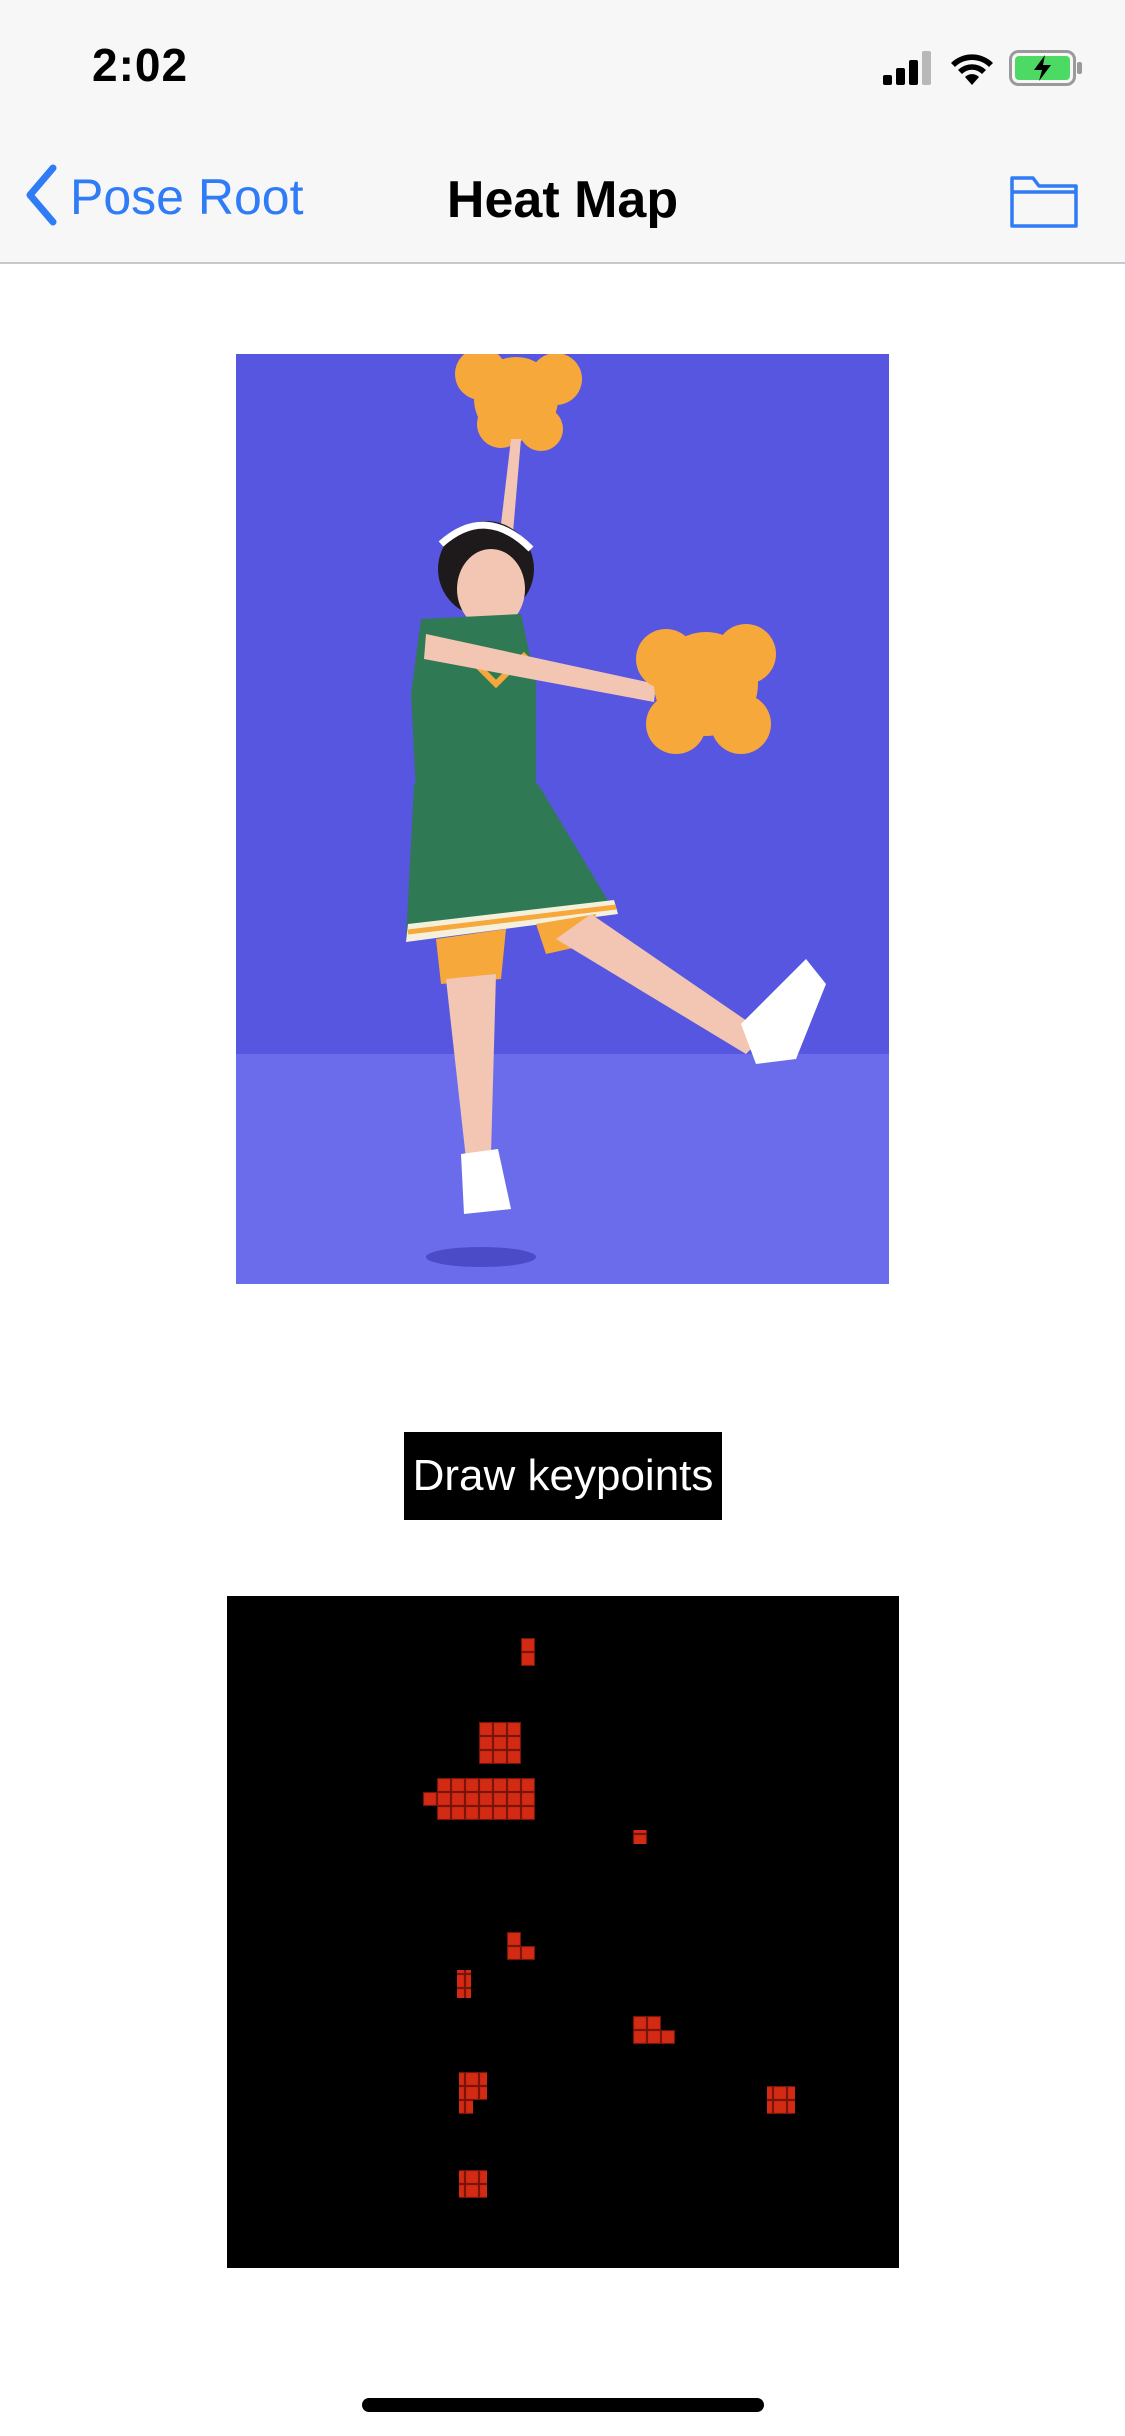 The width and height of the screenshot is (1125, 2436). I want to click on page-title: Heat Map, so click(562, 200).